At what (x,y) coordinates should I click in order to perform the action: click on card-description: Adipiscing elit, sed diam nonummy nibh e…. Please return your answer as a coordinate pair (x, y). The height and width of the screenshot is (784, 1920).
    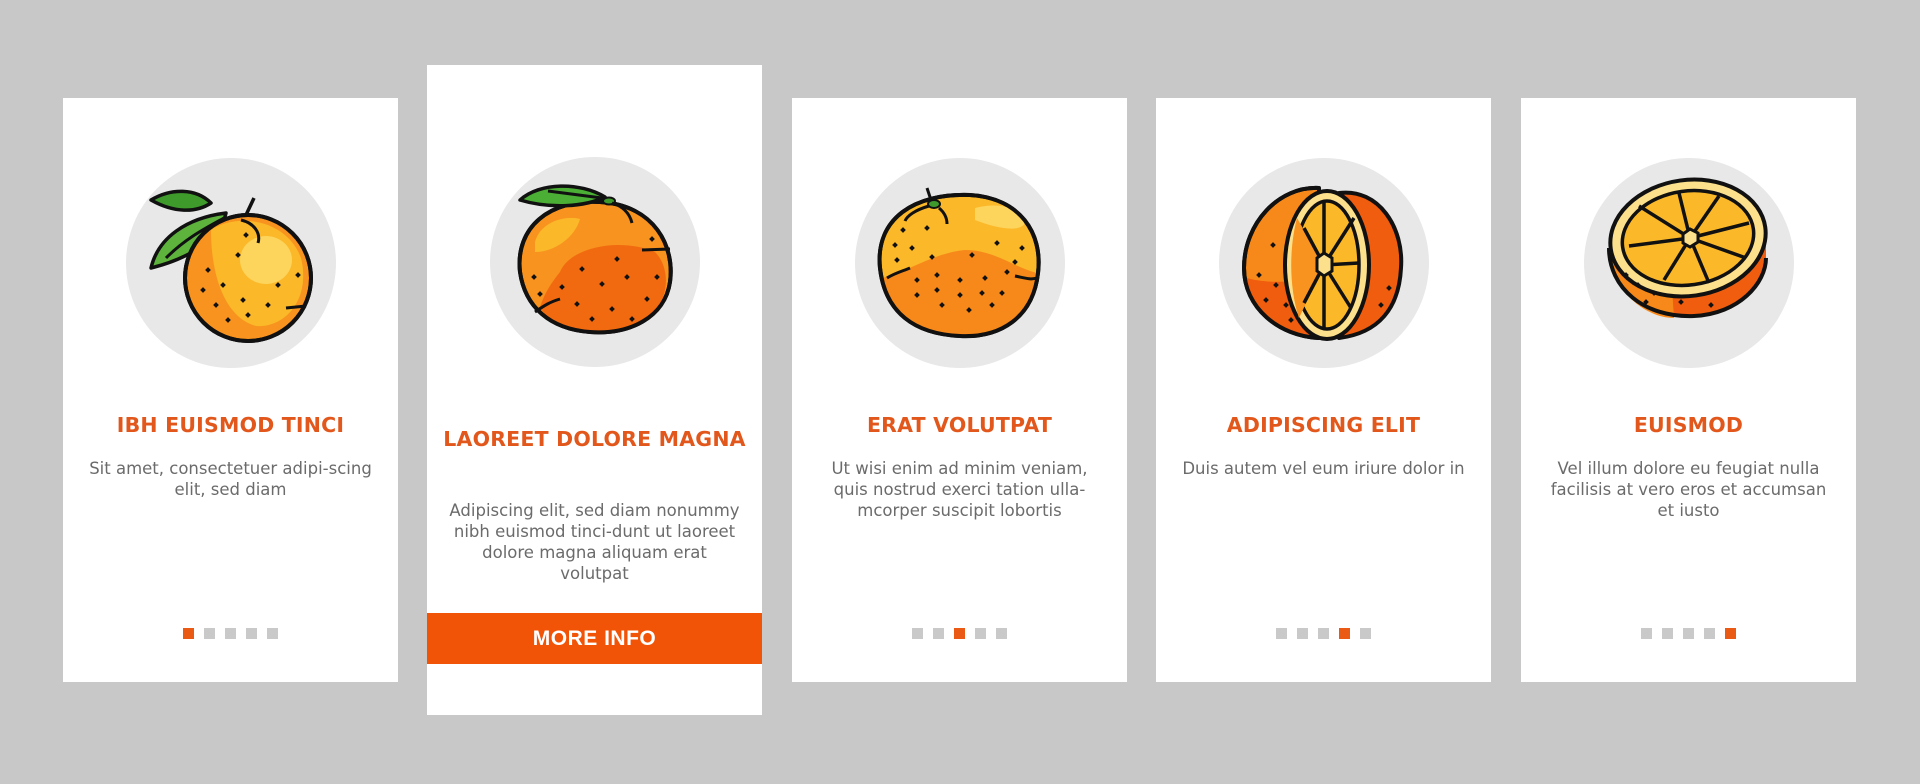
    Looking at the image, I should click on (594, 542).